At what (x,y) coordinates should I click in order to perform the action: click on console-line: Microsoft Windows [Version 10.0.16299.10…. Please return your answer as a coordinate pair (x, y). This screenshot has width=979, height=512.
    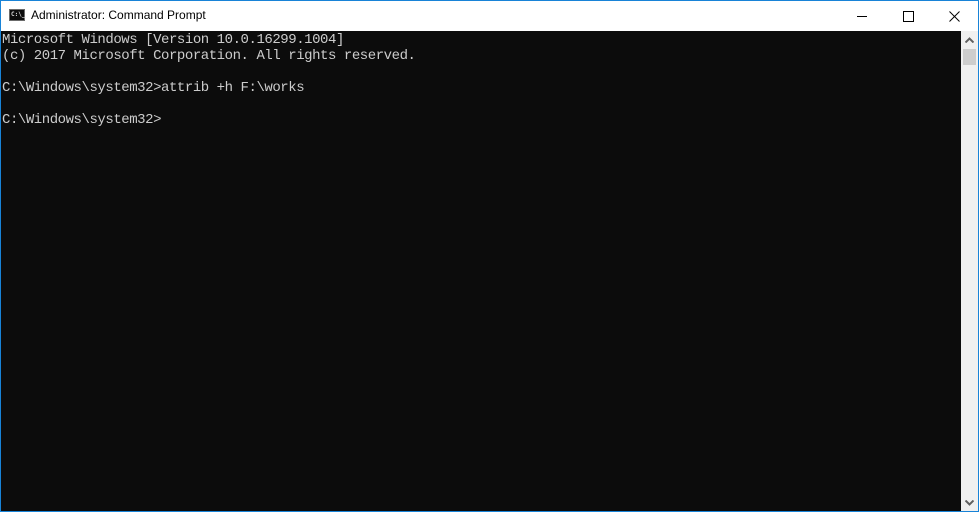
    Looking at the image, I should click on (173, 40).